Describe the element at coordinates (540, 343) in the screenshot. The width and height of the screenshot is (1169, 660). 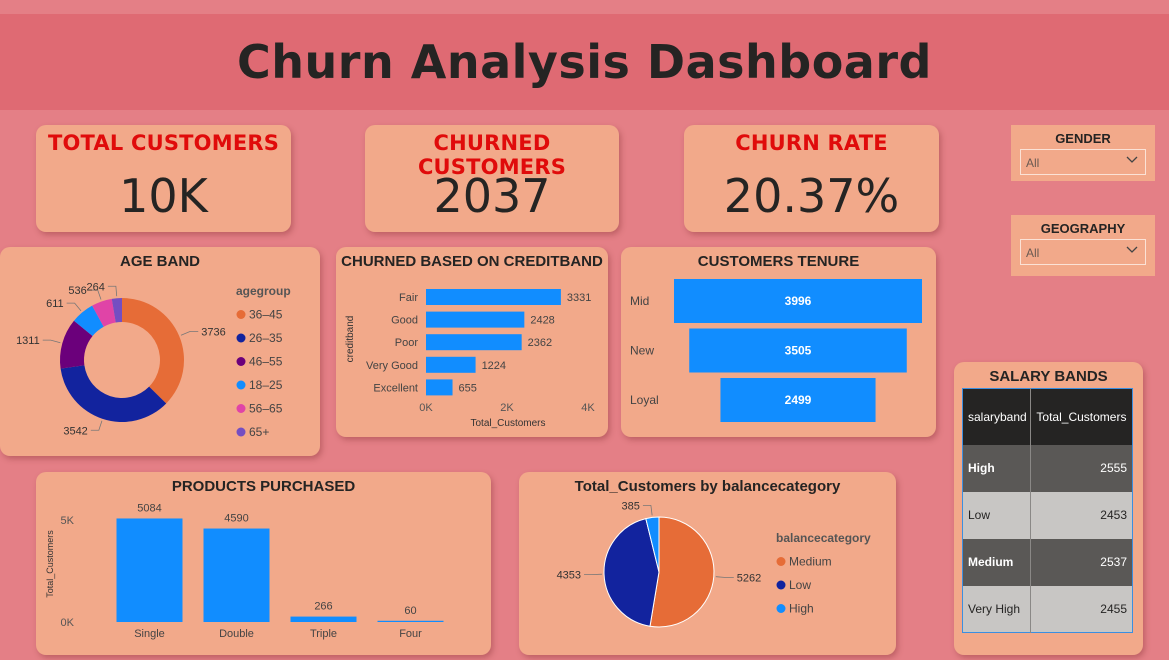
I see `data-label: 2362` at that location.